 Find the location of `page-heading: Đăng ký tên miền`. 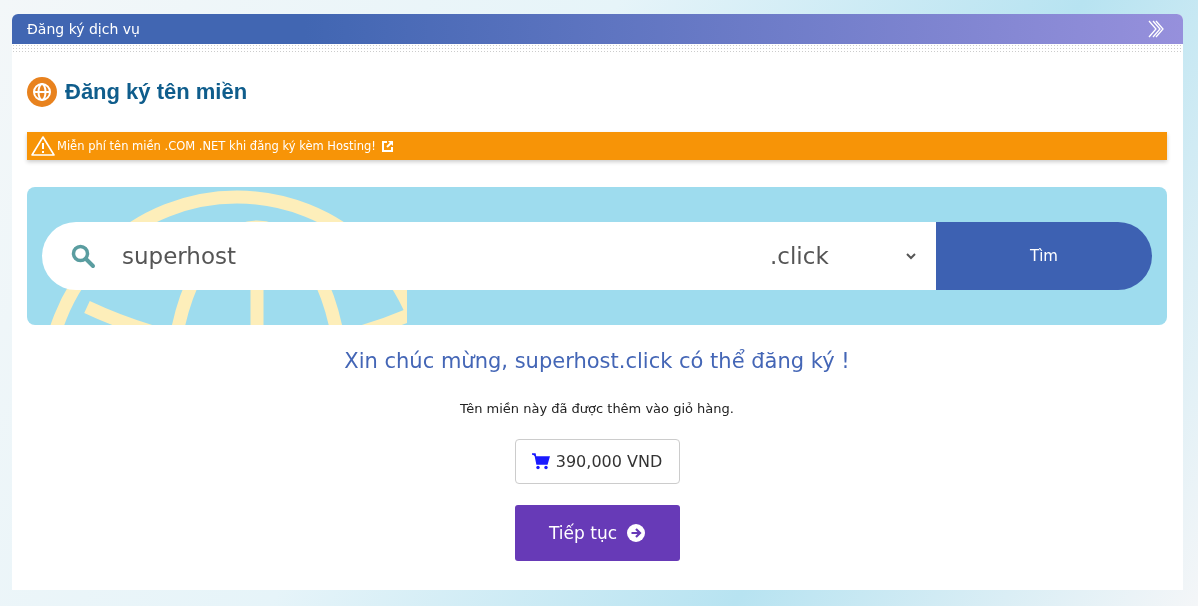

page-heading: Đăng ký tên miền is located at coordinates (156, 92).